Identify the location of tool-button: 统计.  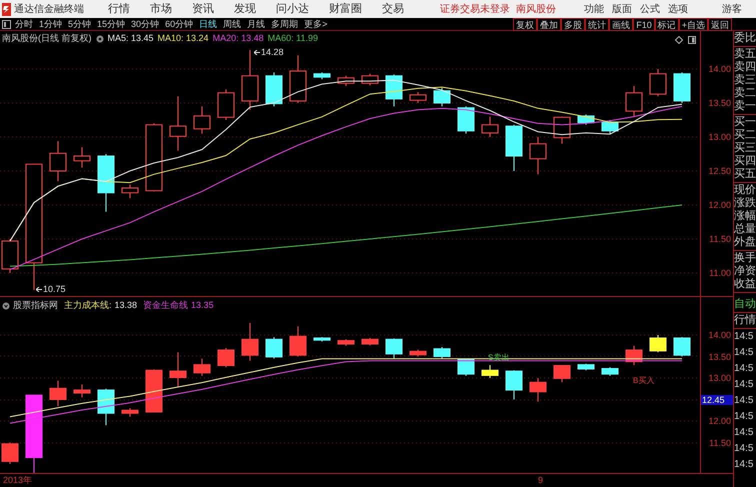
(597, 24).